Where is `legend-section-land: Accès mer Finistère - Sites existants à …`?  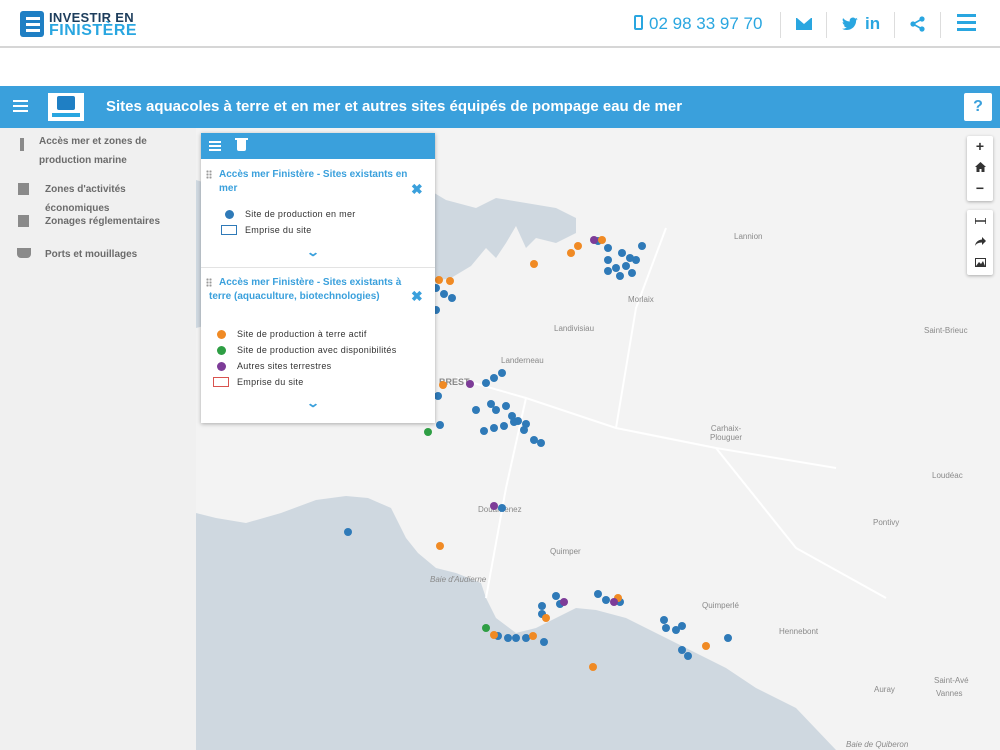
legend-section-land: Accès mer Finistère - Sites existants à … is located at coordinates (318, 345).